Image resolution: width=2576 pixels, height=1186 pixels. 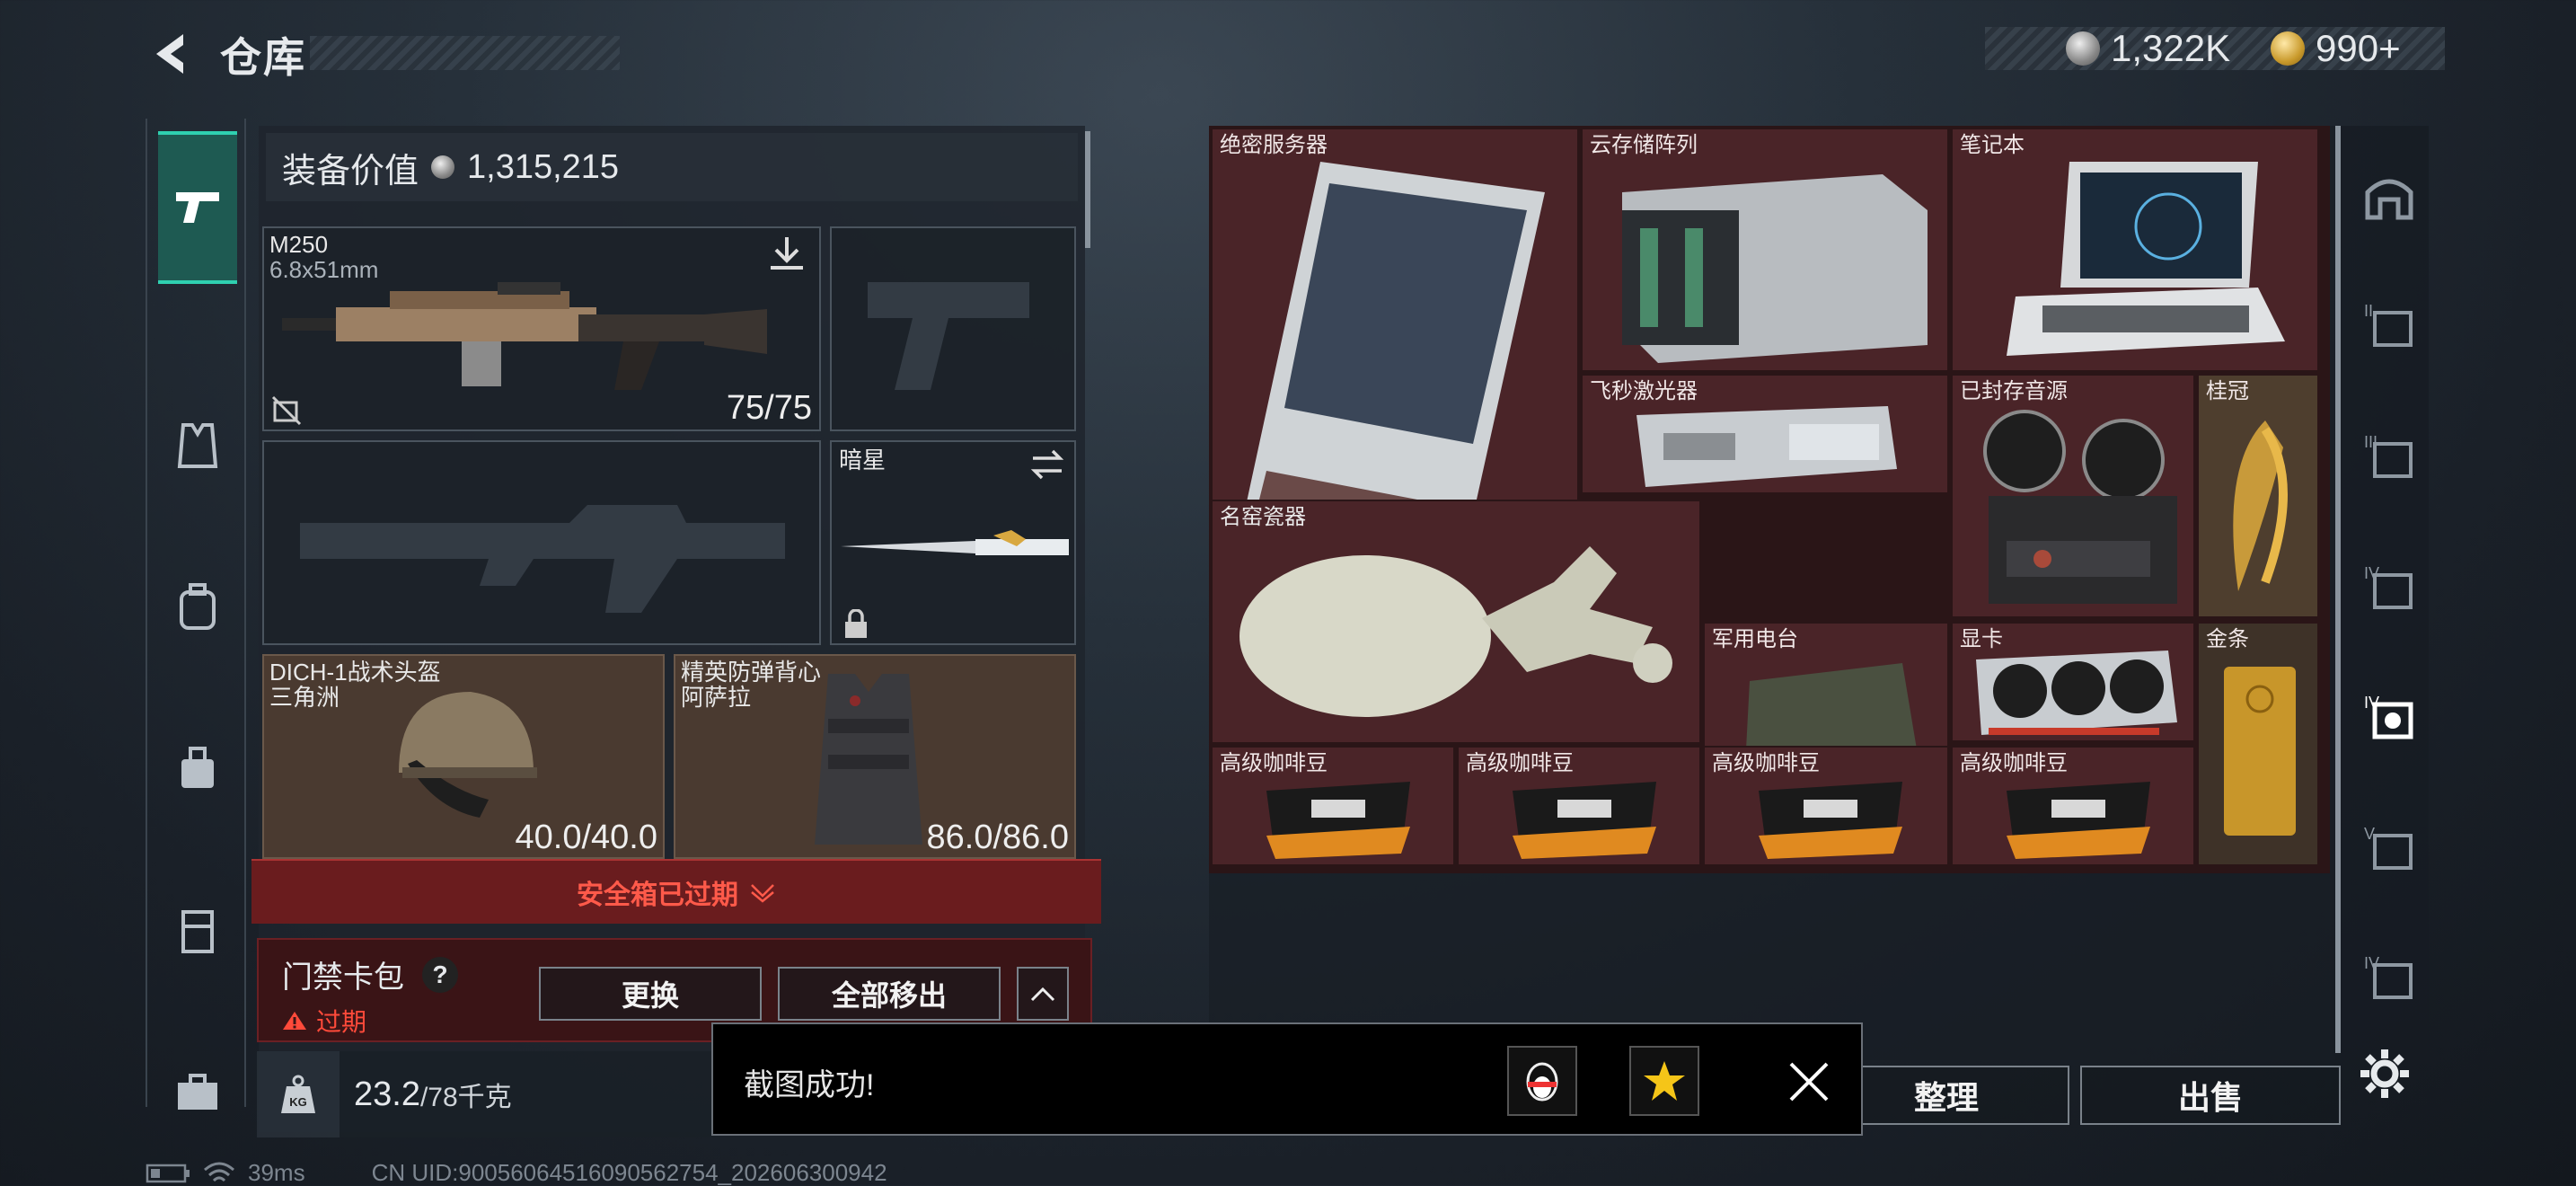 I want to click on stash-item: 已封存音源, so click(x=2073, y=496).